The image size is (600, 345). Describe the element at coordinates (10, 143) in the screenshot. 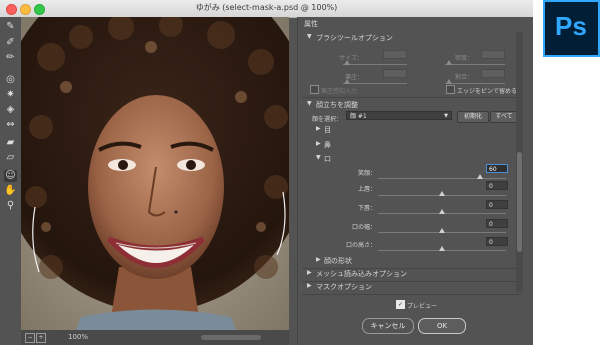

I see `freeze-mask-icon: ▰` at that location.